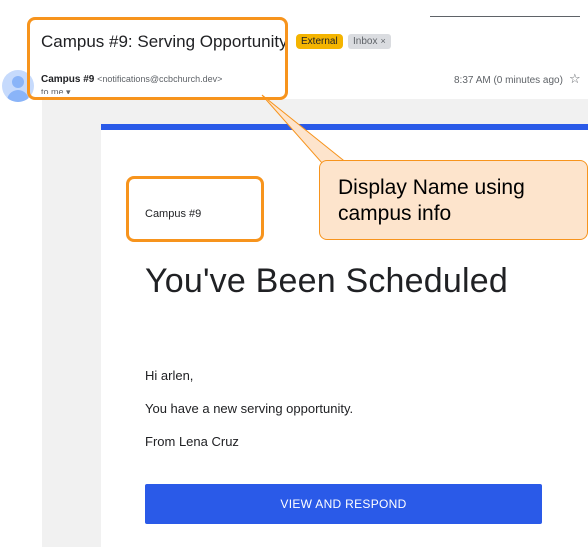 The width and height of the screenshot is (588, 547). Describe the element at coordinates (195, 209) in the screenshot. I see `campus-name-highlight-box` at that location.